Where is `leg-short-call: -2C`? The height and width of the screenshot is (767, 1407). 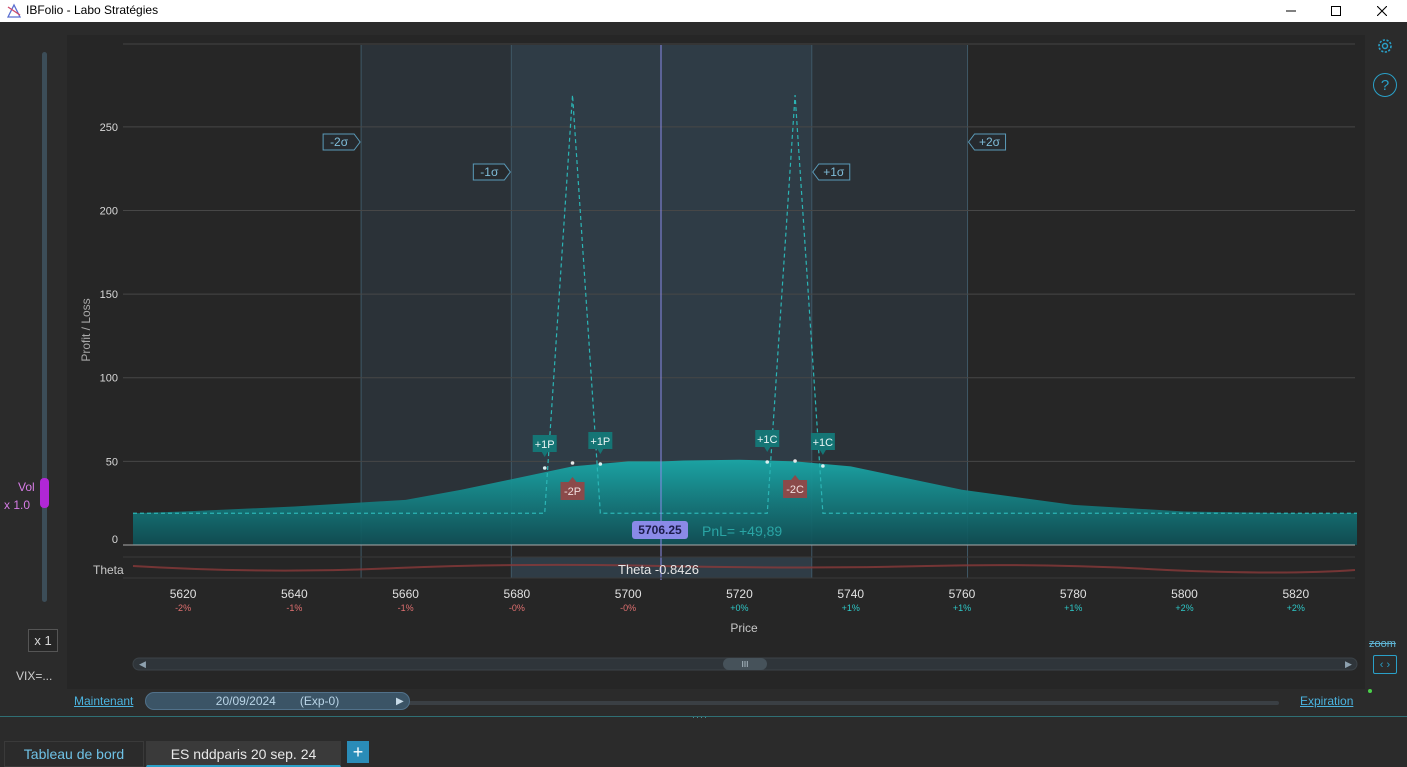 leg-short-call: -2C is located at coordinates (795, 490).